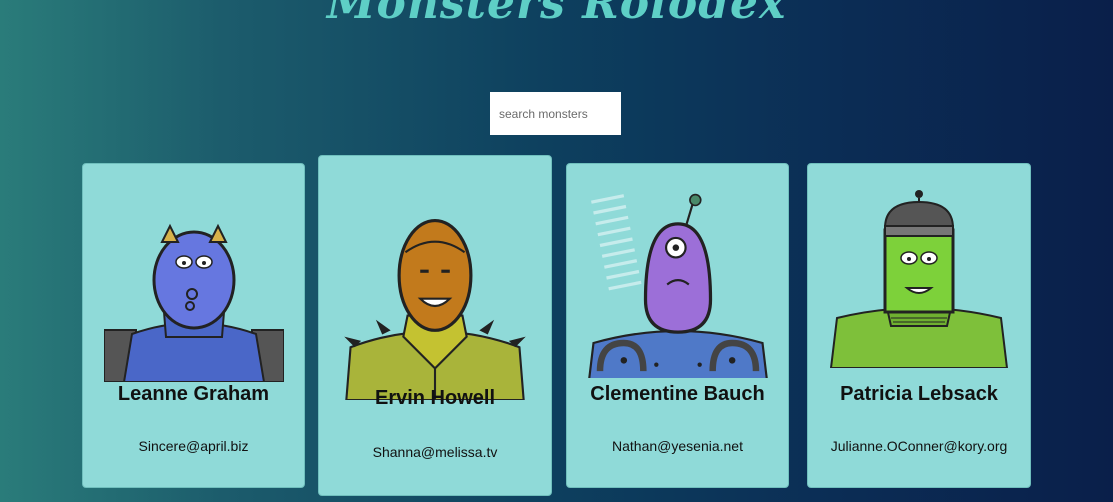 This screenshot has width=1113, height=502. Describe the element at coordinates (556, 14) in the screenshot. I see `page-title: Monsters Rolodex` at that location.